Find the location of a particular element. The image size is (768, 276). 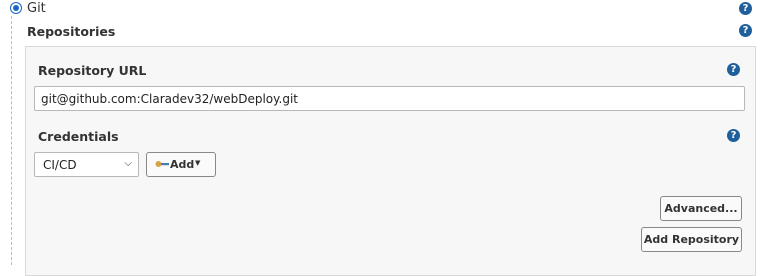

caret-down-icon: ▼ is located at coordinates (198, 163).